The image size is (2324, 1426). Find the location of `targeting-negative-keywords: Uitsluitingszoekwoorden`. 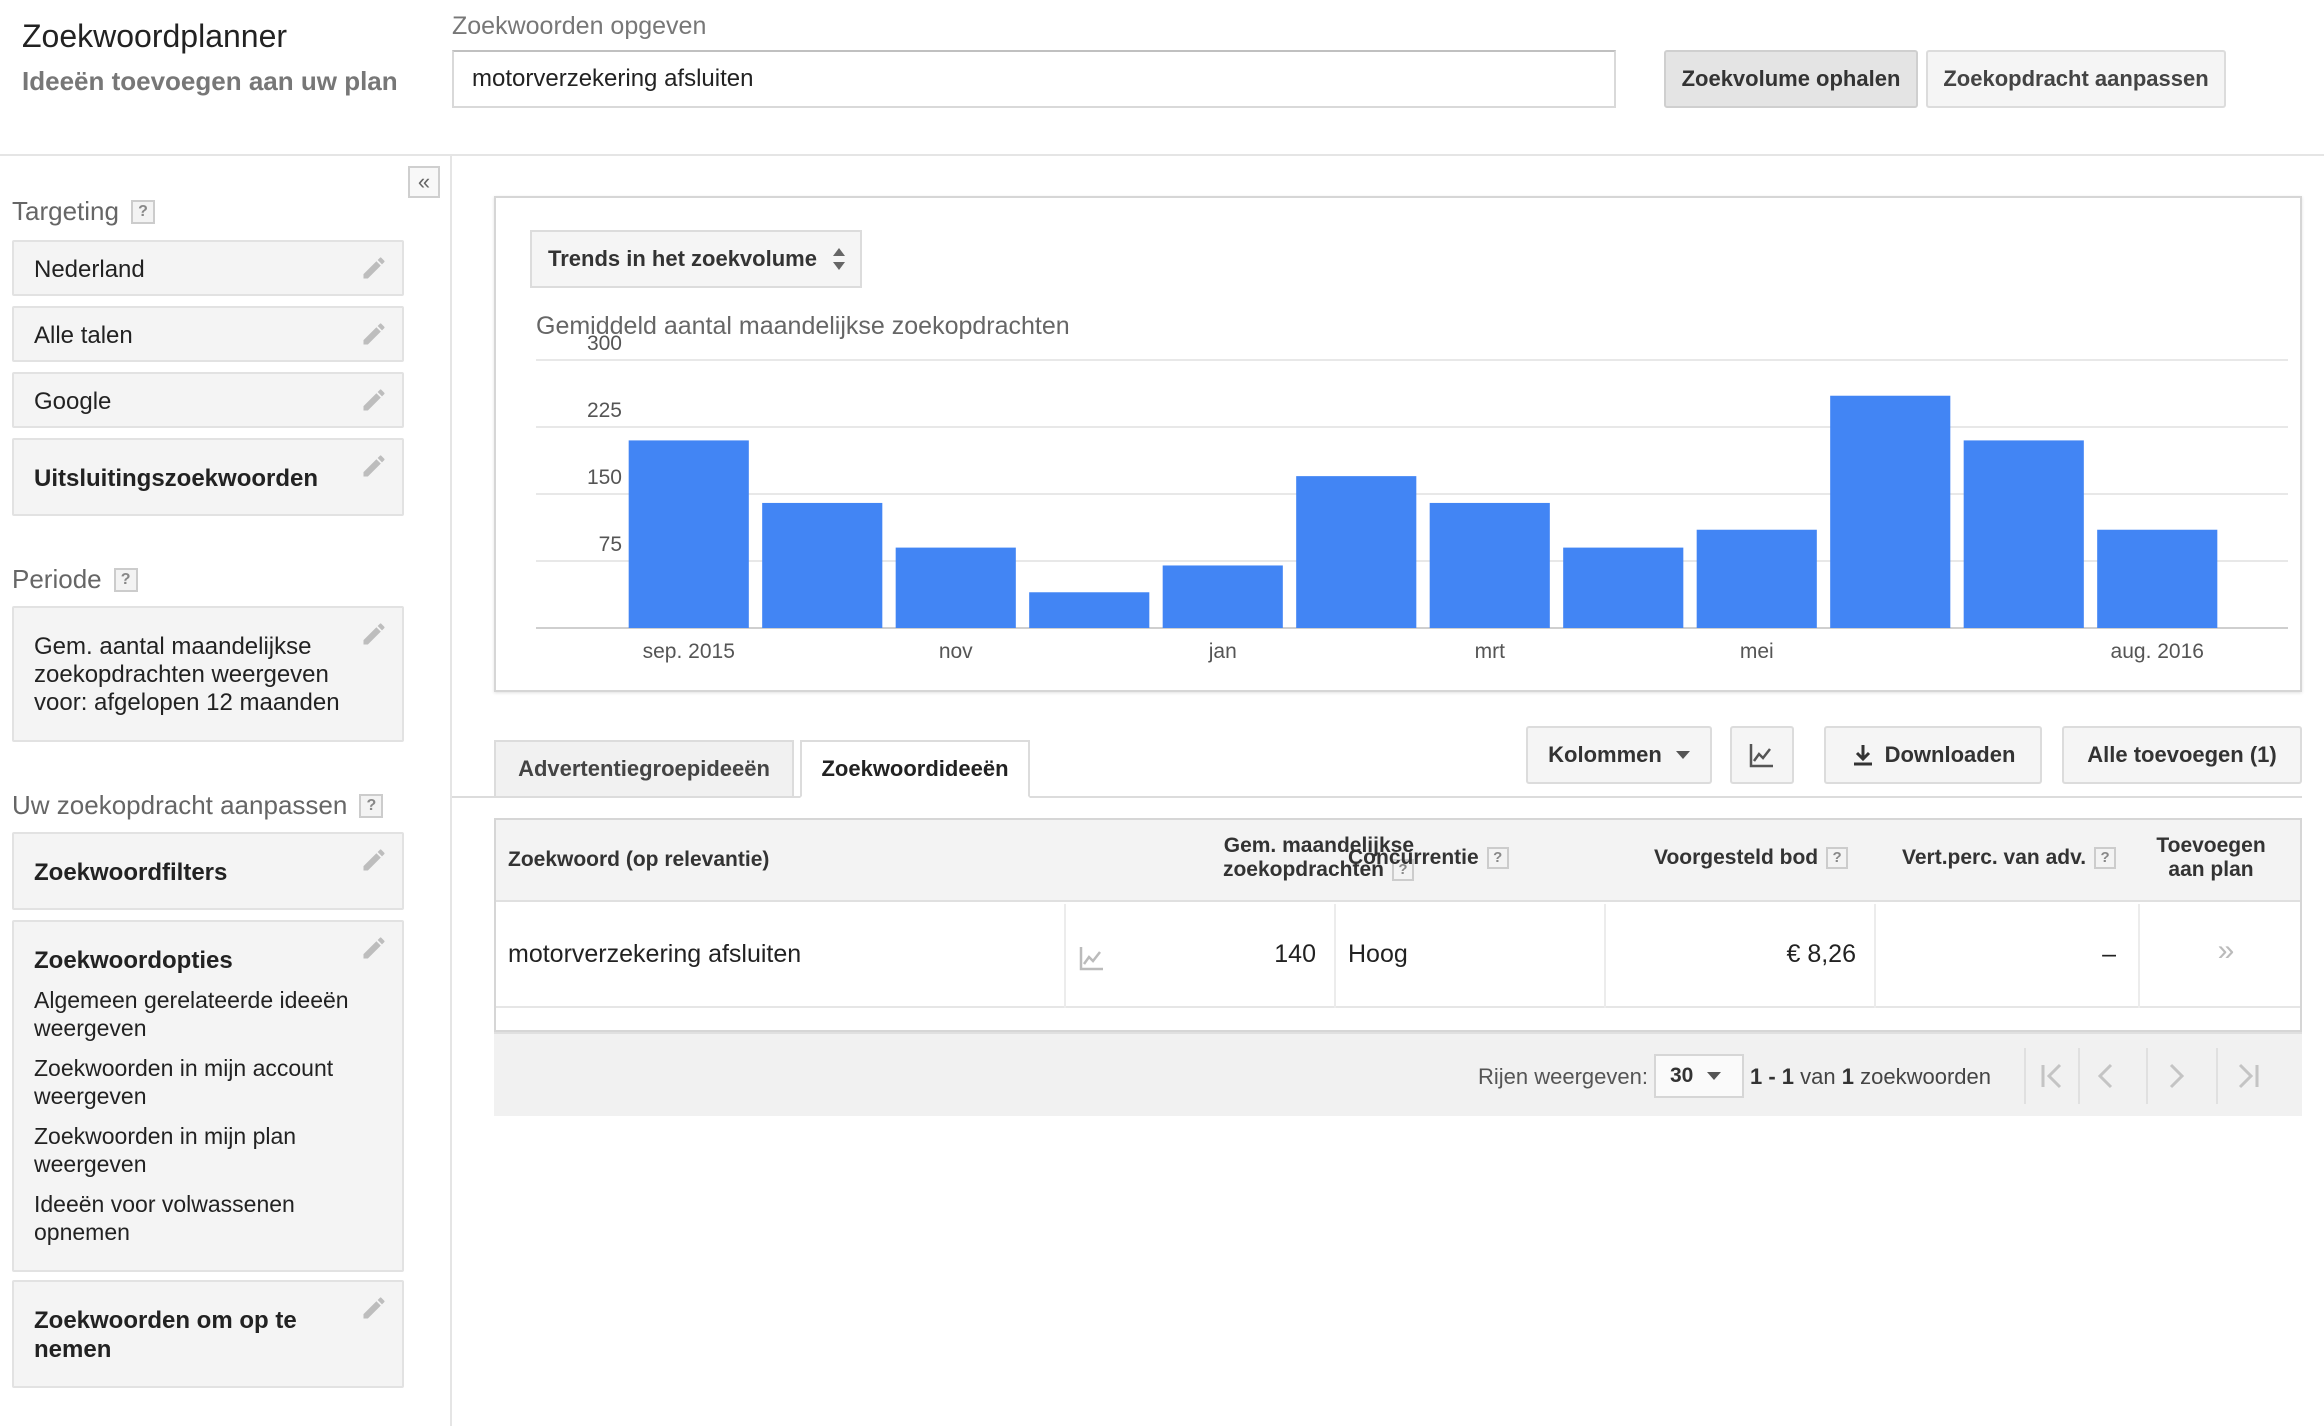

targeting-negative-keywords: Uitsluitingszoekwoorden is located at coordinates (208, 477).